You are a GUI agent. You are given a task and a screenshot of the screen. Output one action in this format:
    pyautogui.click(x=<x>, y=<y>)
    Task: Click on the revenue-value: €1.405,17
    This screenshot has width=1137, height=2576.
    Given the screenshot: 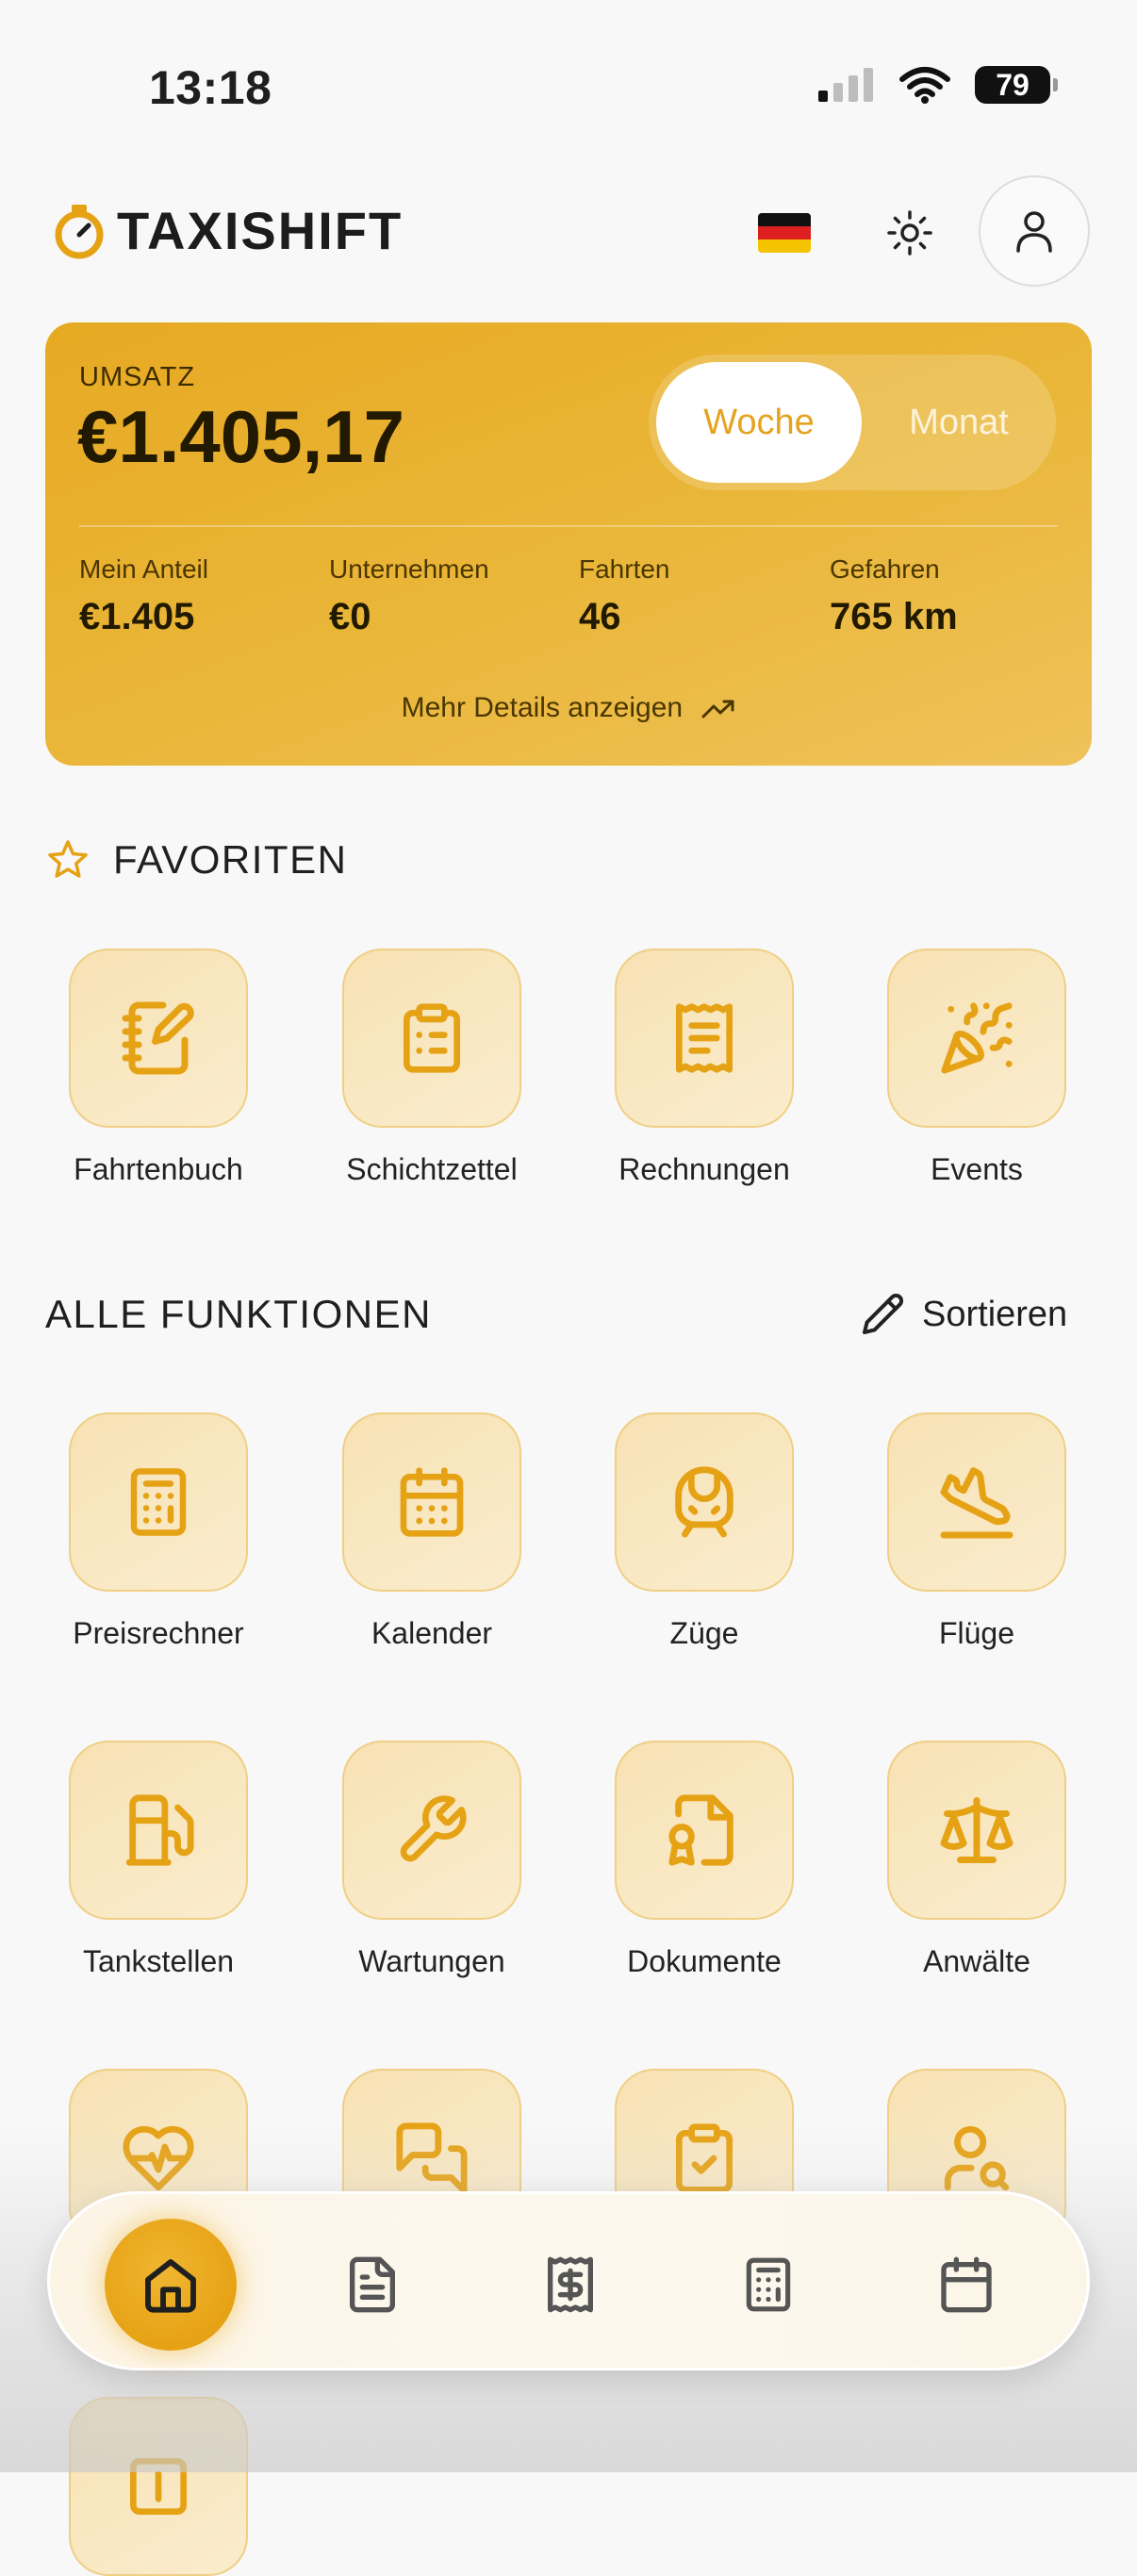 What is the action you would take?
    pyautogui.click(x=241, y=436)
    